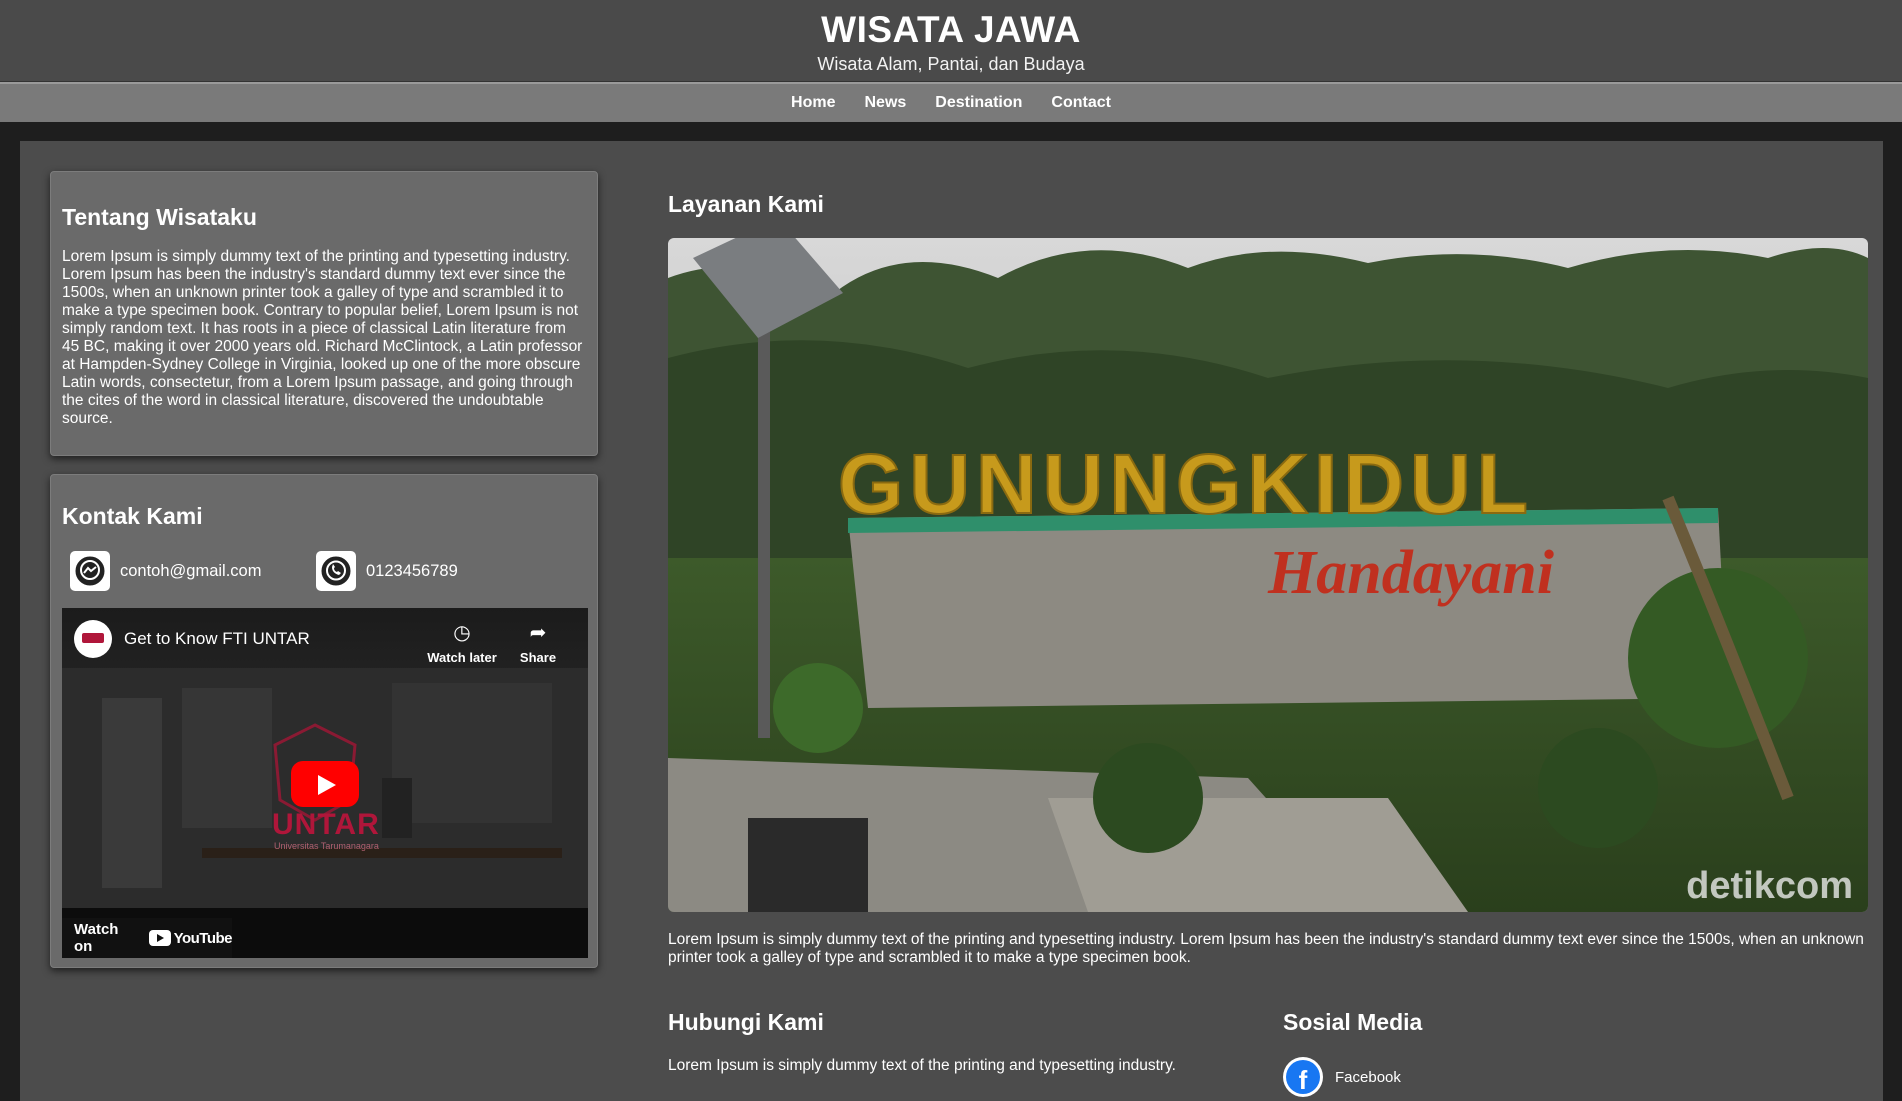 This screenshot has height=1101, width=1902. What do you see at coordinates (326, 846) in the screenshot?
I see `untar-brand-sub: Universitas Tarumanagara` at bounding box center [326, 846].